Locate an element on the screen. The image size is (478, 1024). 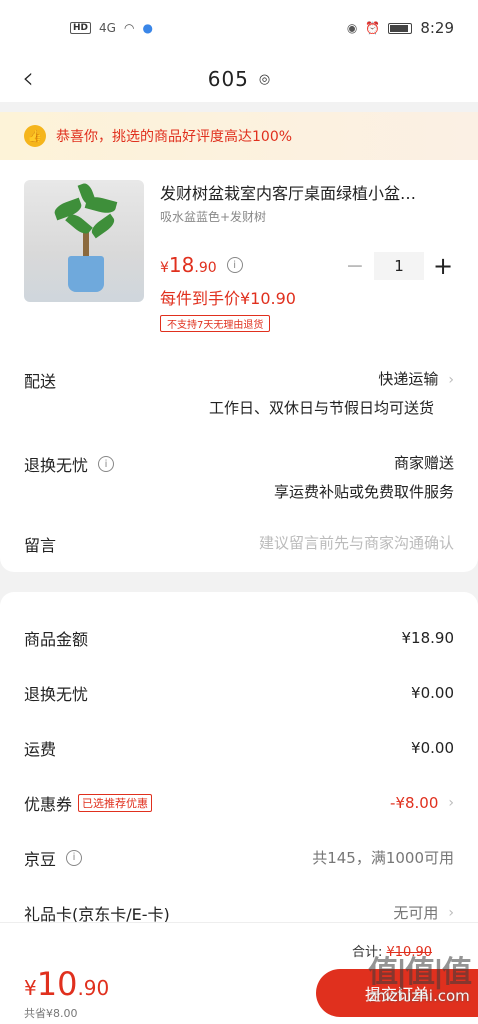
net-price: 每件到手价¥10.90 is located at coordinates (228, 298).